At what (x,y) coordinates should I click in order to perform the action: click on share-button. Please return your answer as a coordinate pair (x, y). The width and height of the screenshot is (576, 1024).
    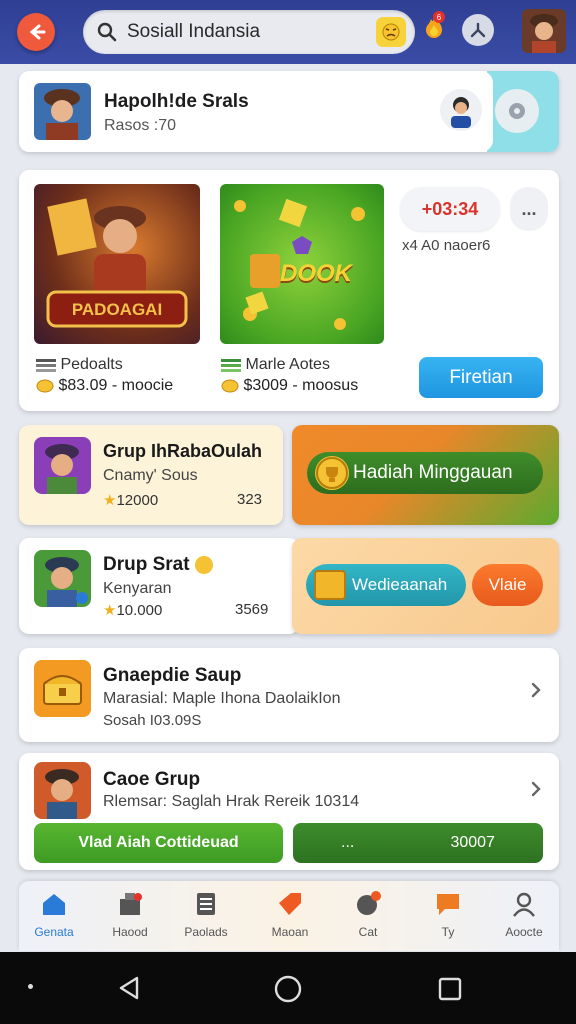
    Looking at the image, I should click on (478, 30).